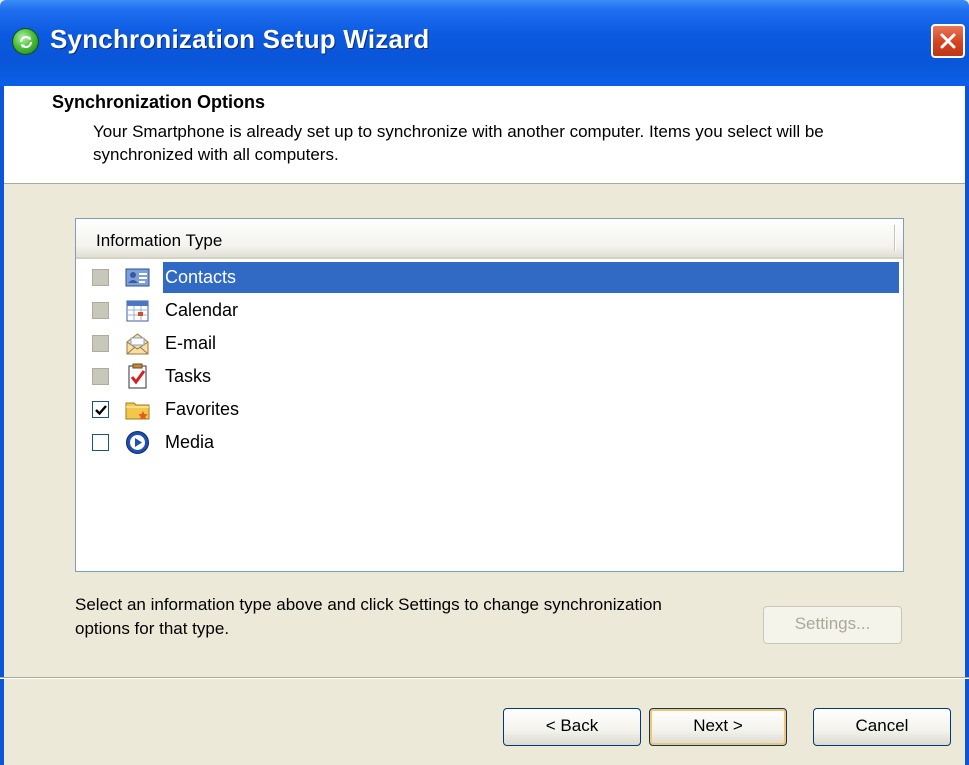 The height and width of the screenshot is (765, 969). Describe the element at coordinates (967, 425) in the screenshot. I see `window-frame-right` at that location.